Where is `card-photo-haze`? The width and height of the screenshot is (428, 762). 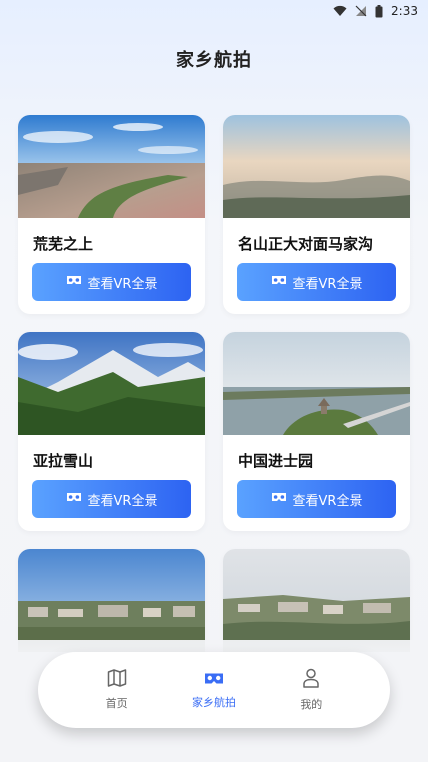
card-photo-haze is located at coordinates (316, 166).